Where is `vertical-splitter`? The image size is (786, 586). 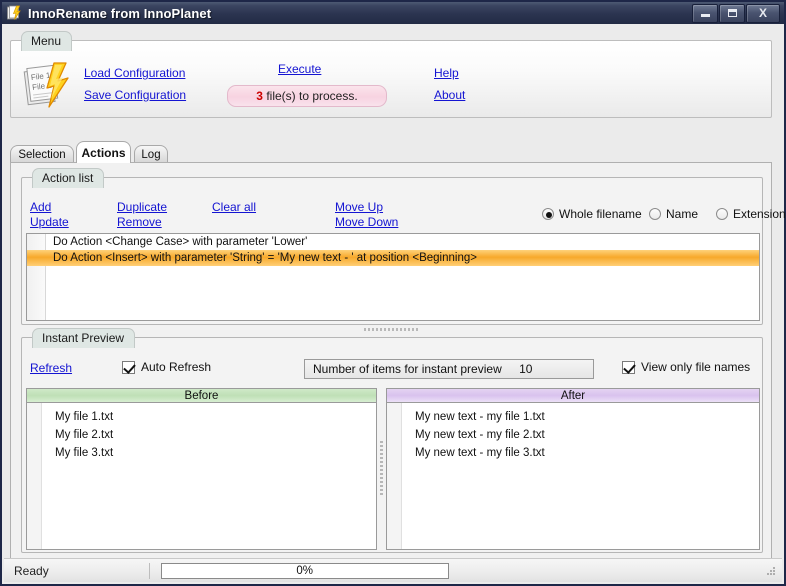
vertical-splitter is located at coordinates (381, 469).